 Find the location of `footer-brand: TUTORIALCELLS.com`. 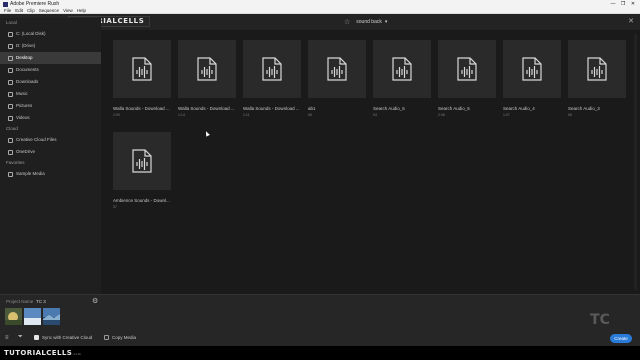

footer-brand: TUTORIALCELLS.com is located at coordinates (42, 353).